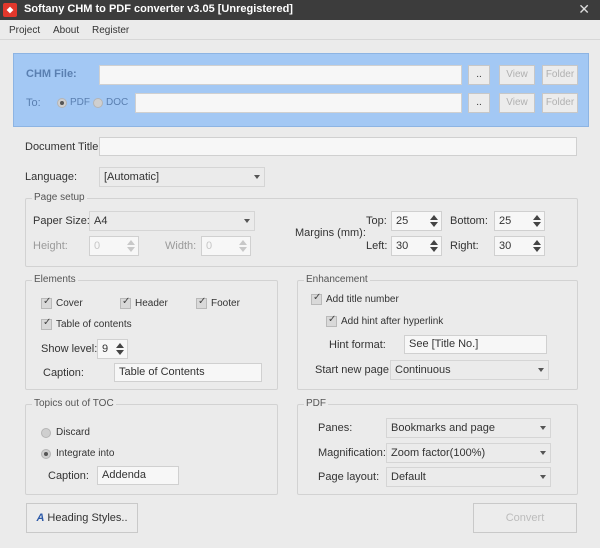  What do you see at coordinates (517, 103) in the screenshot?
I see `output-view-button: View` at bounding box center [517, 103].